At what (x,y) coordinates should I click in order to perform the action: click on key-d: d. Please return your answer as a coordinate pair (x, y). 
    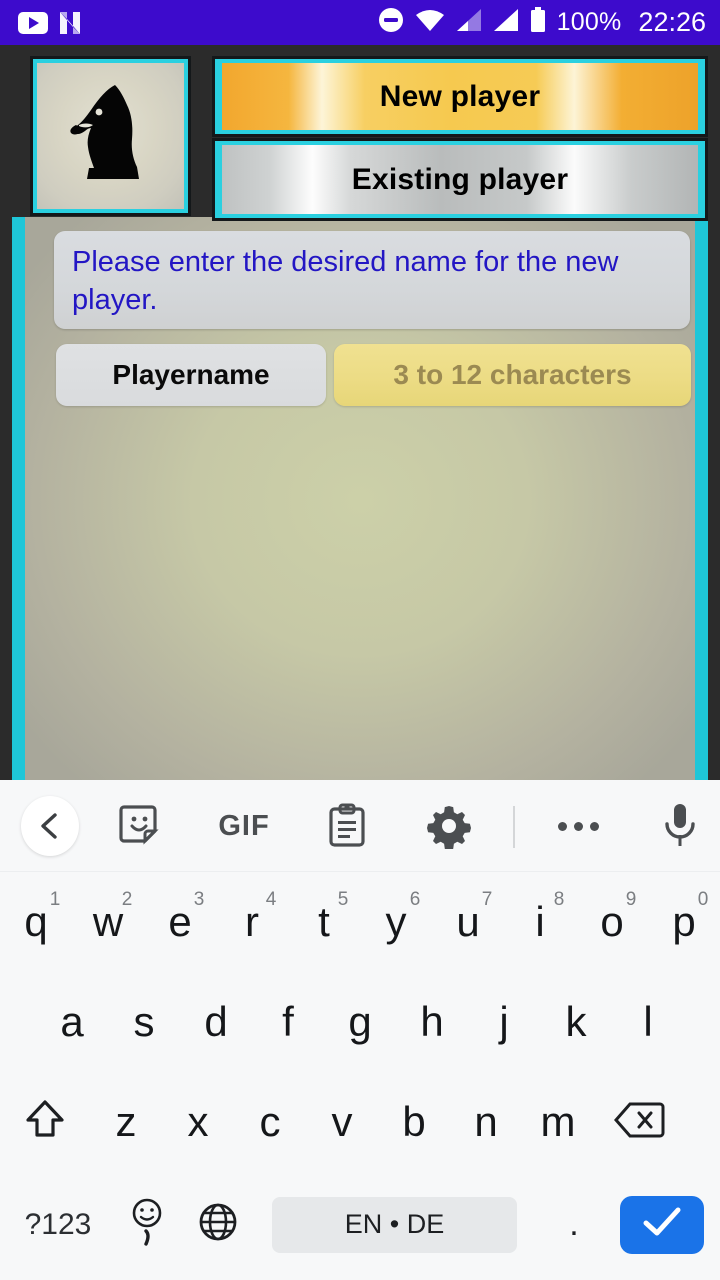
    Looking at the image, I should click on (216, 1022).